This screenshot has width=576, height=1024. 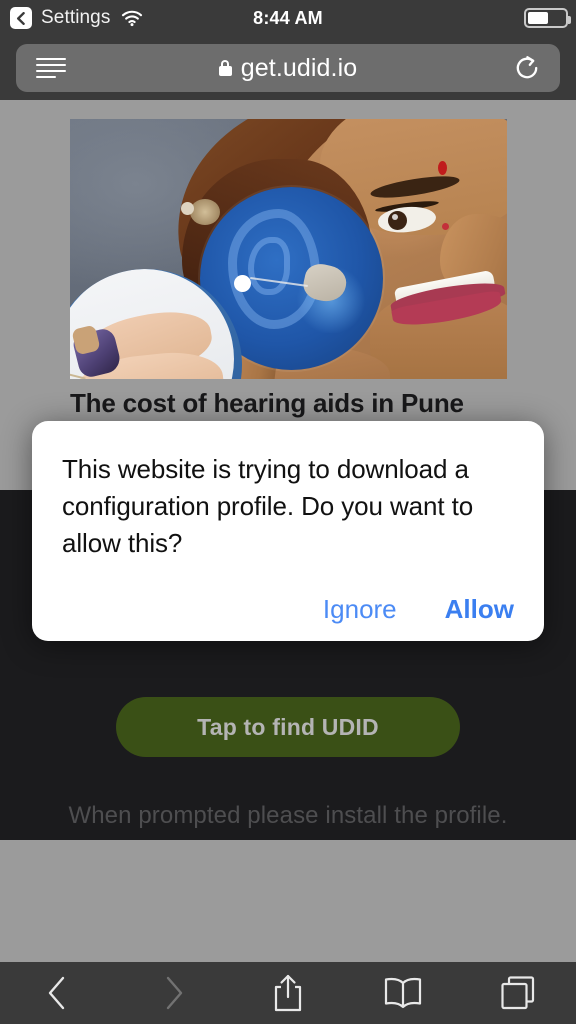 What do you see at coordinates (300, 403) in the screenshot?
I see `ad-title: The cost of hearing aids in Pune` at bounding box center [300, 403].